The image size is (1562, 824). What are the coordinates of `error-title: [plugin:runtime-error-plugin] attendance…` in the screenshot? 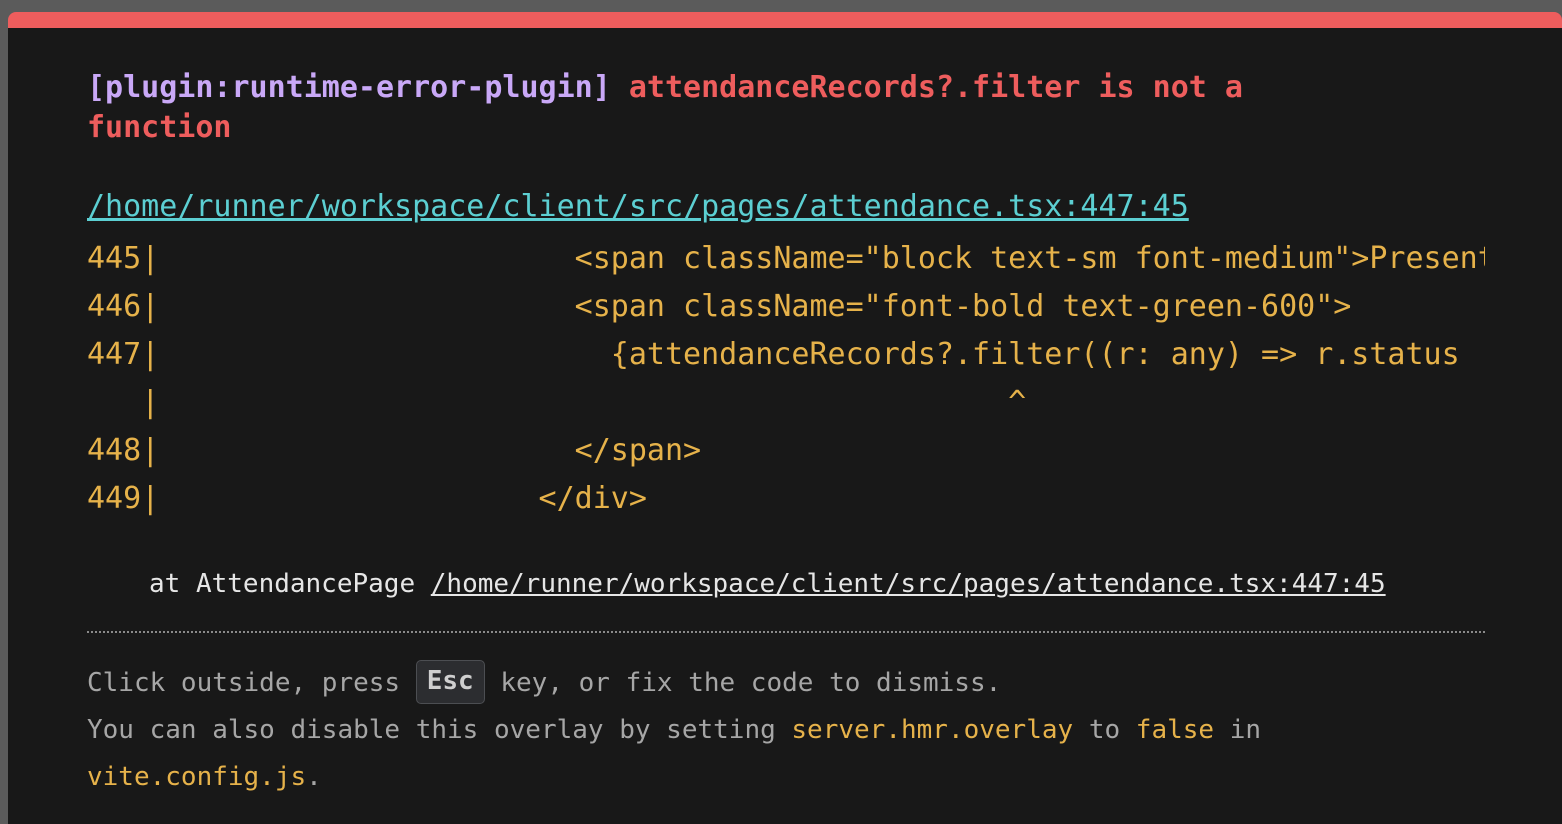 It's located at (727, 108).